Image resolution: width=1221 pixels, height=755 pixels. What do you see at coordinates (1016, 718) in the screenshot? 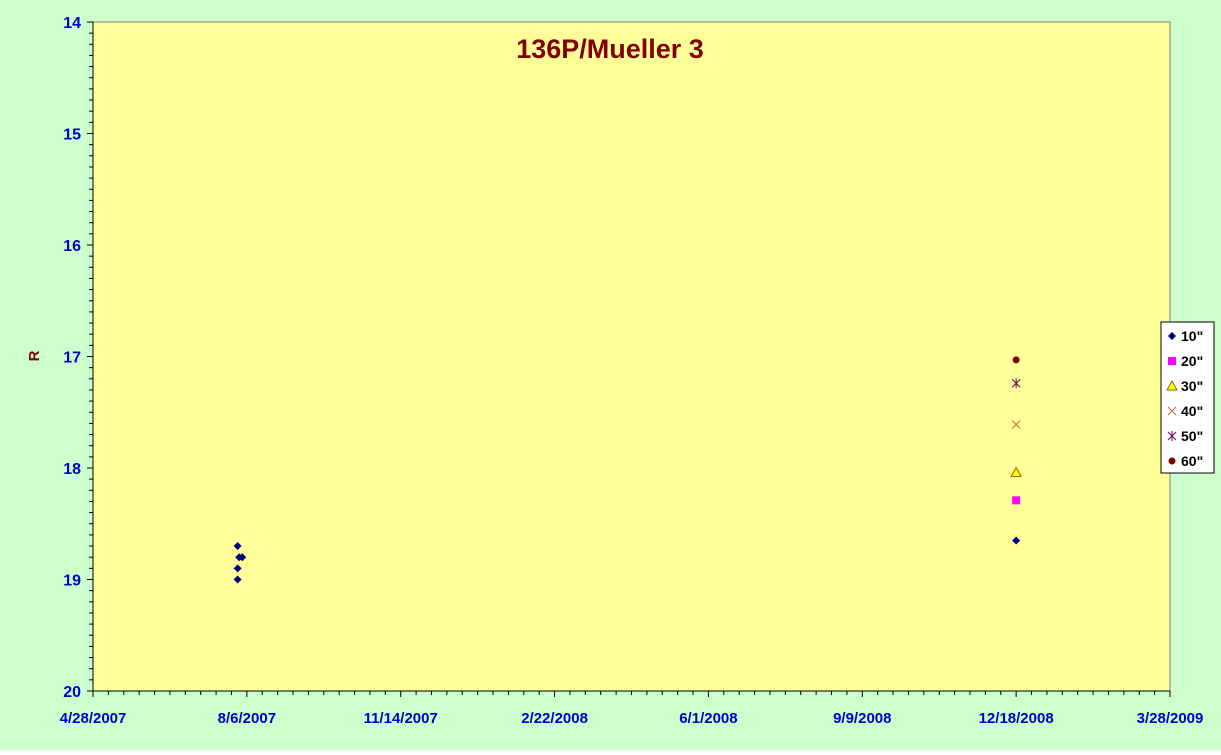
I see `x-tick-label: 12/18/2008` at bounding box center [1016, 718].